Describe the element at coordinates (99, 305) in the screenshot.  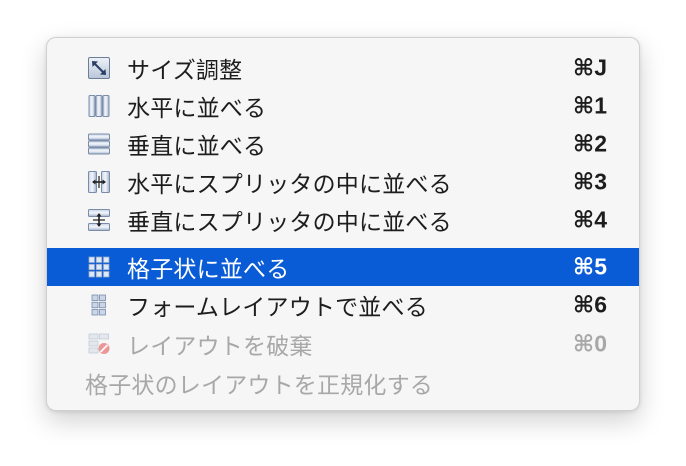
I see `form-layout-icon` at that location.